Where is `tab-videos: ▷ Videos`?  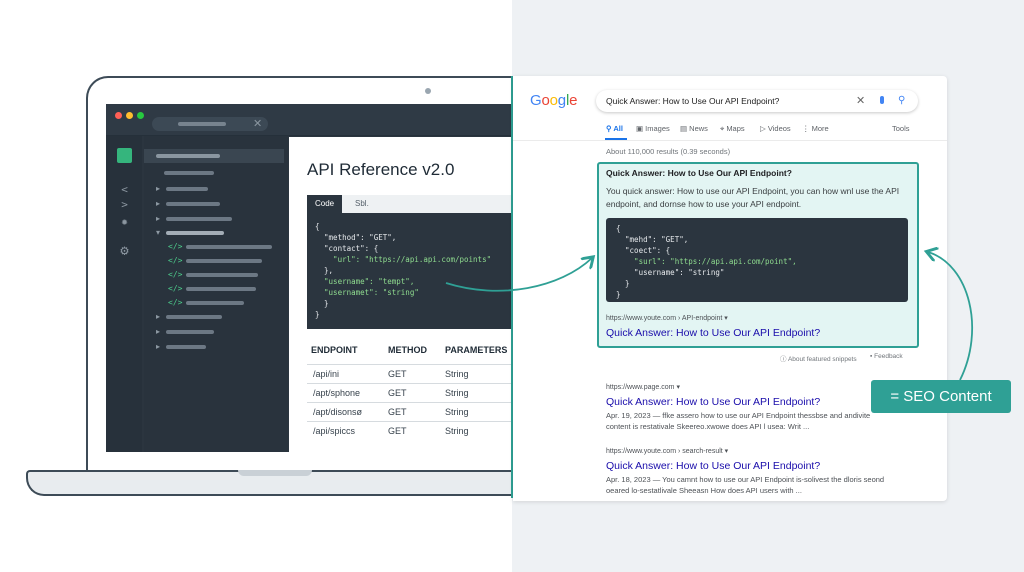 tab-videos: ▷ Videos is located at coordinates (775, 128).